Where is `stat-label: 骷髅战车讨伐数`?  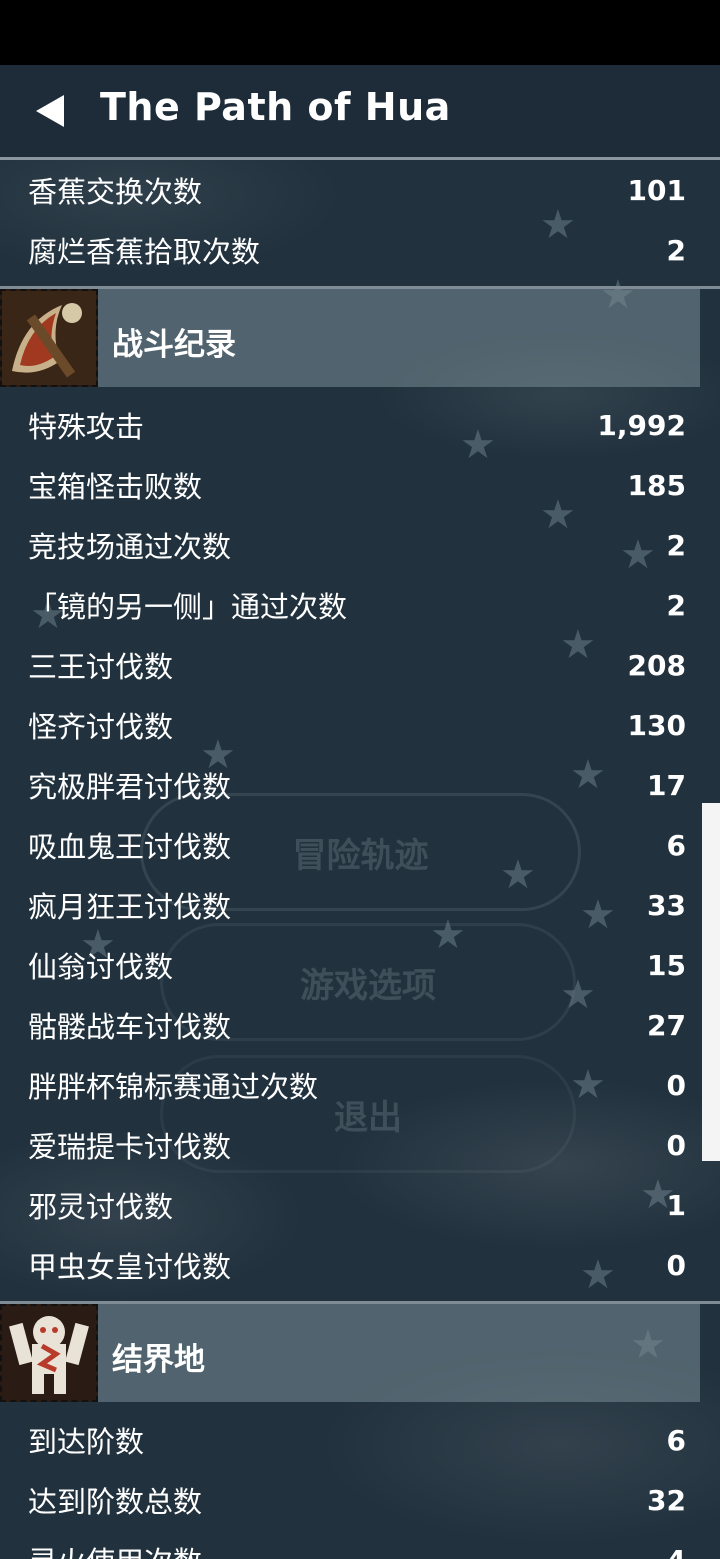 stat-label: 骷髅战车讨伐数 is located at coordinates (130, 1027).